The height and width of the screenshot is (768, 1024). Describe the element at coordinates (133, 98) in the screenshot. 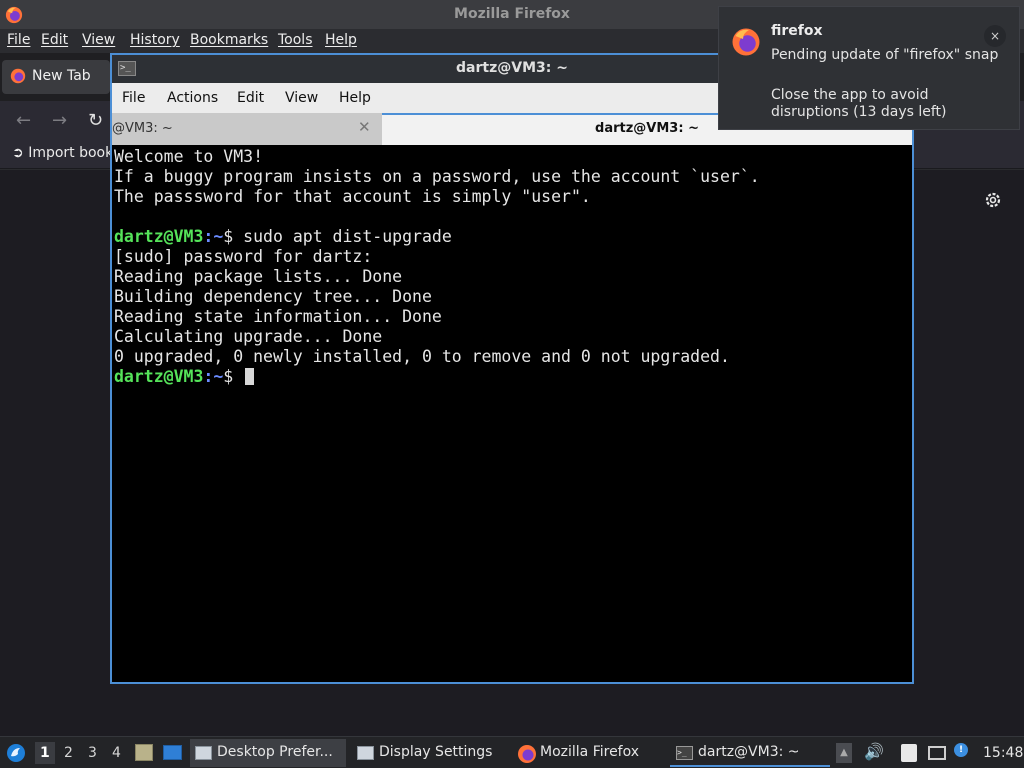

I see `terminal-menu-file: File` at that location.